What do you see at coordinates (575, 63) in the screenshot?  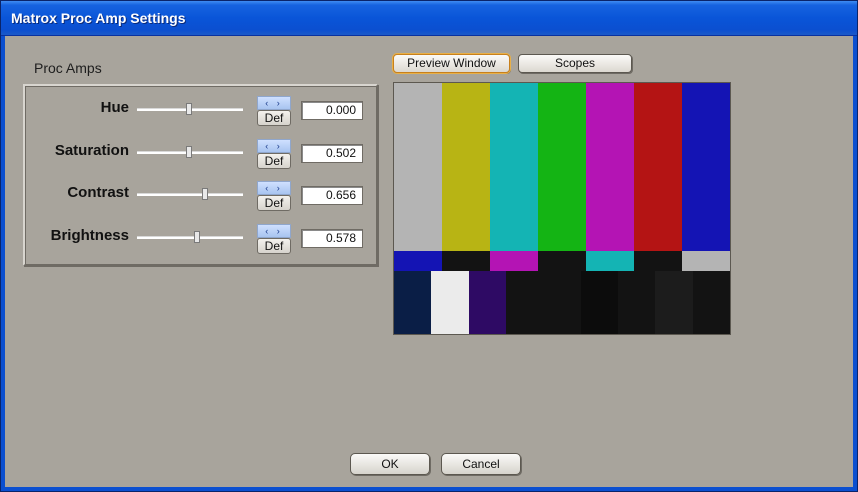 I see `scopes-button: Scopes` at bounding box center [575, 63].